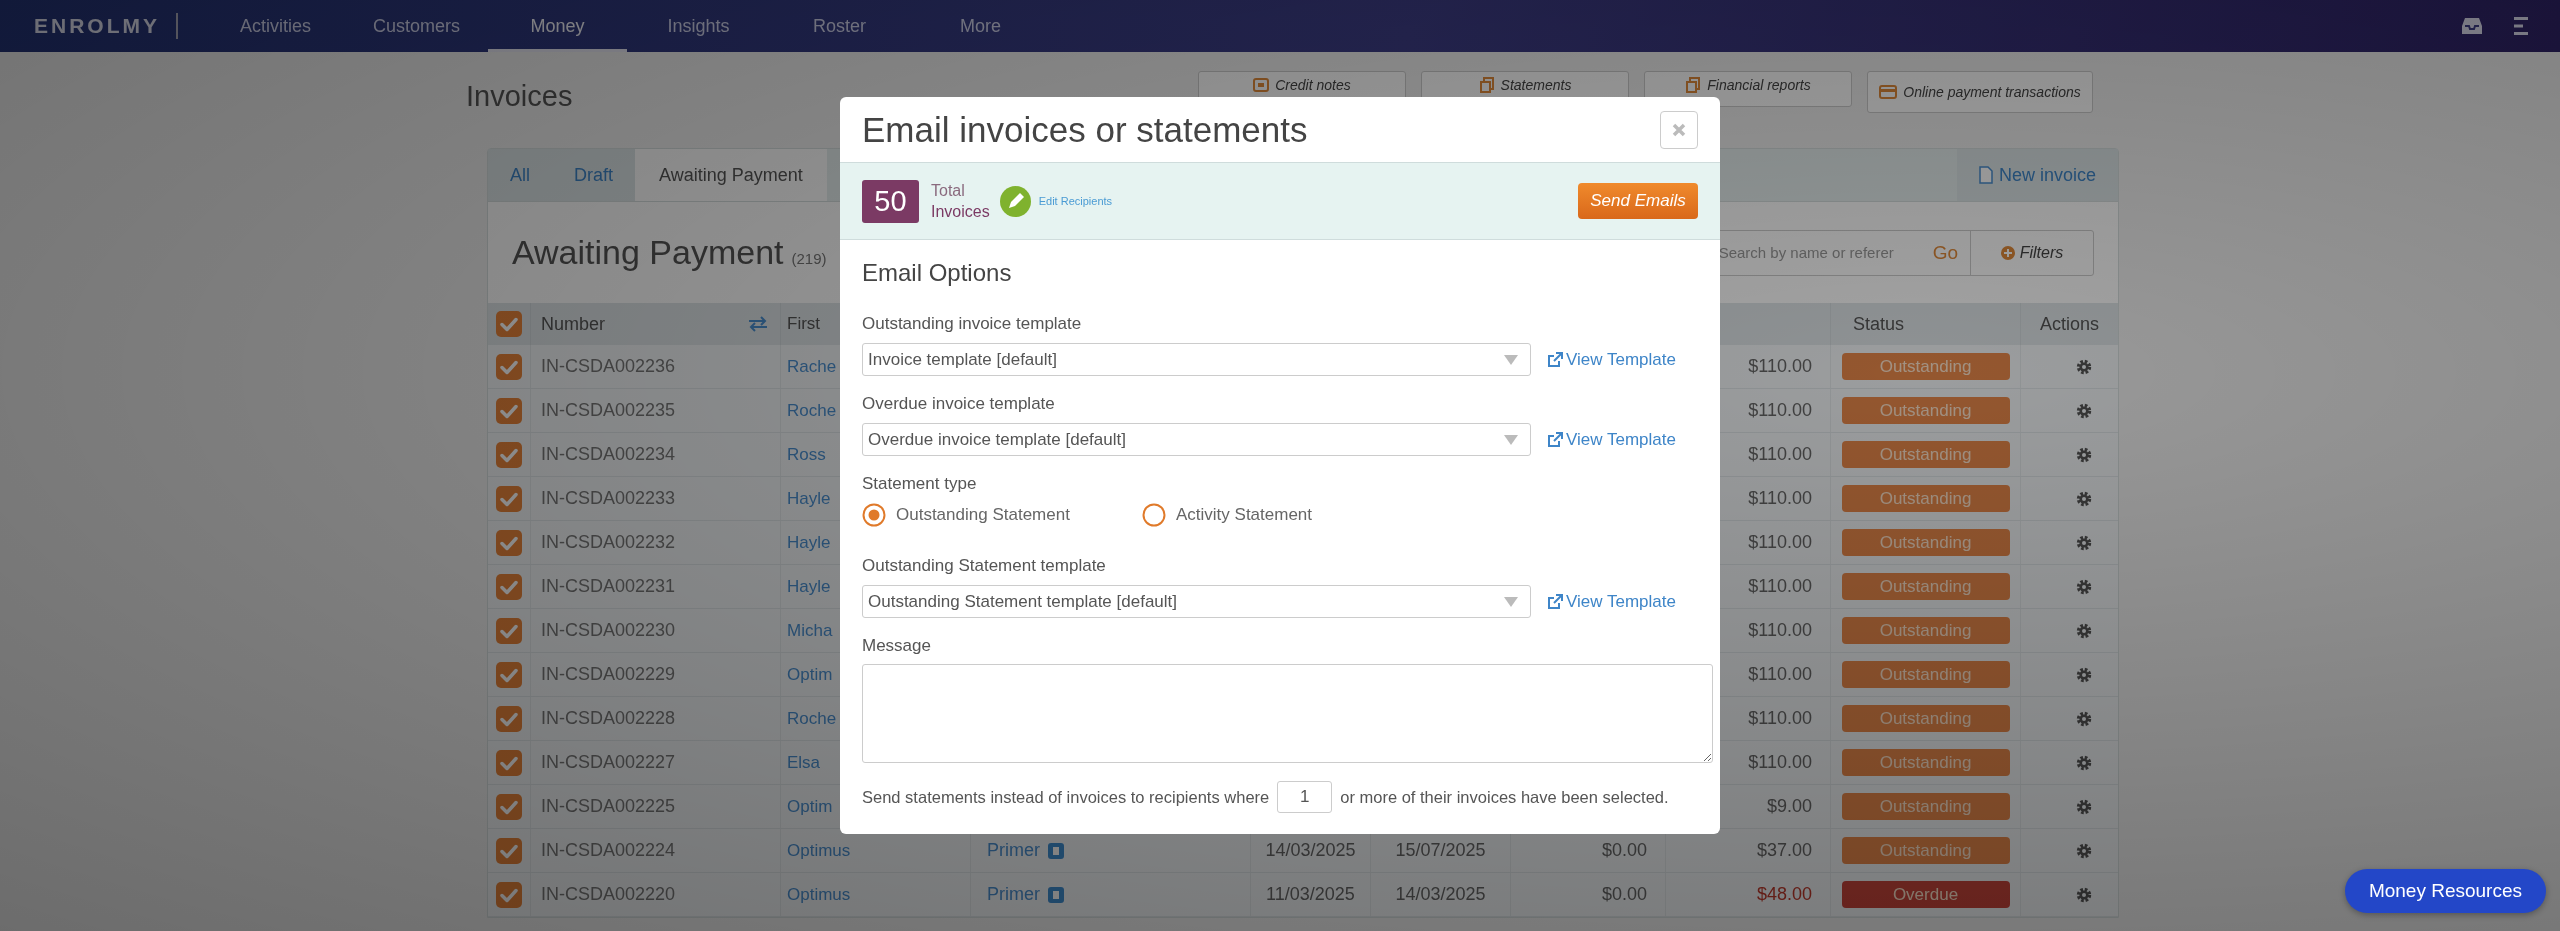  What do you see at coordinates (1638, 201) in the screenshot?
I see `send-emails-button: Send Emails` at bounding box center [1638, 201].